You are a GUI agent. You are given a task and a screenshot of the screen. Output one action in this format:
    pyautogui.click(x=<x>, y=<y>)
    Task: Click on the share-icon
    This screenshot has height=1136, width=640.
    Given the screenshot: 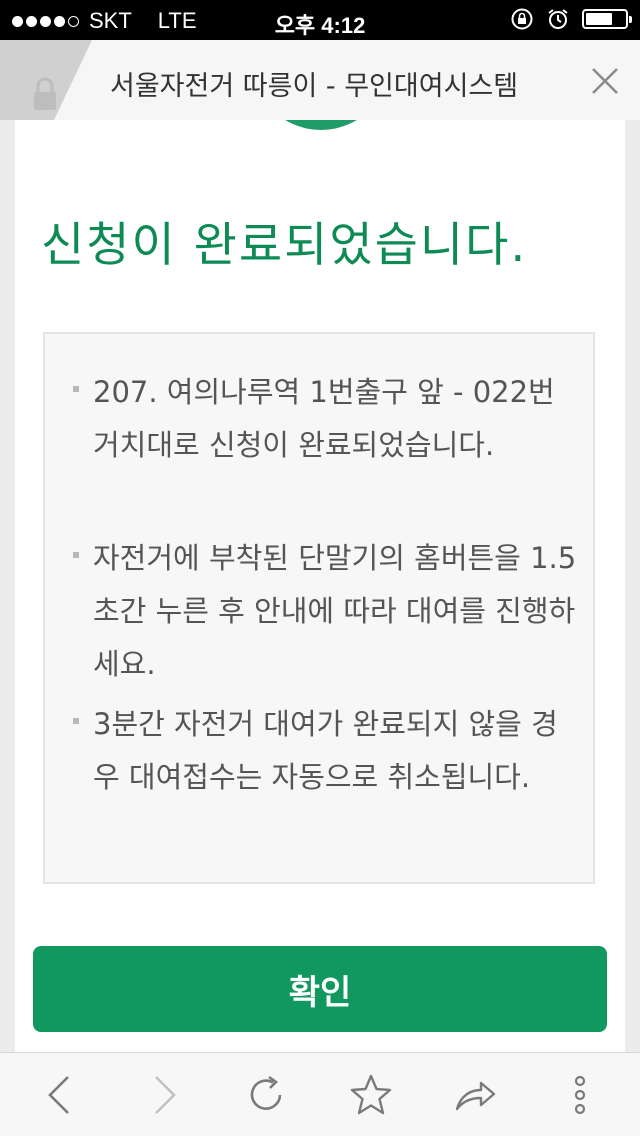 What is the action you would take?
    pyautogui.click(x=475, y=1095)
    